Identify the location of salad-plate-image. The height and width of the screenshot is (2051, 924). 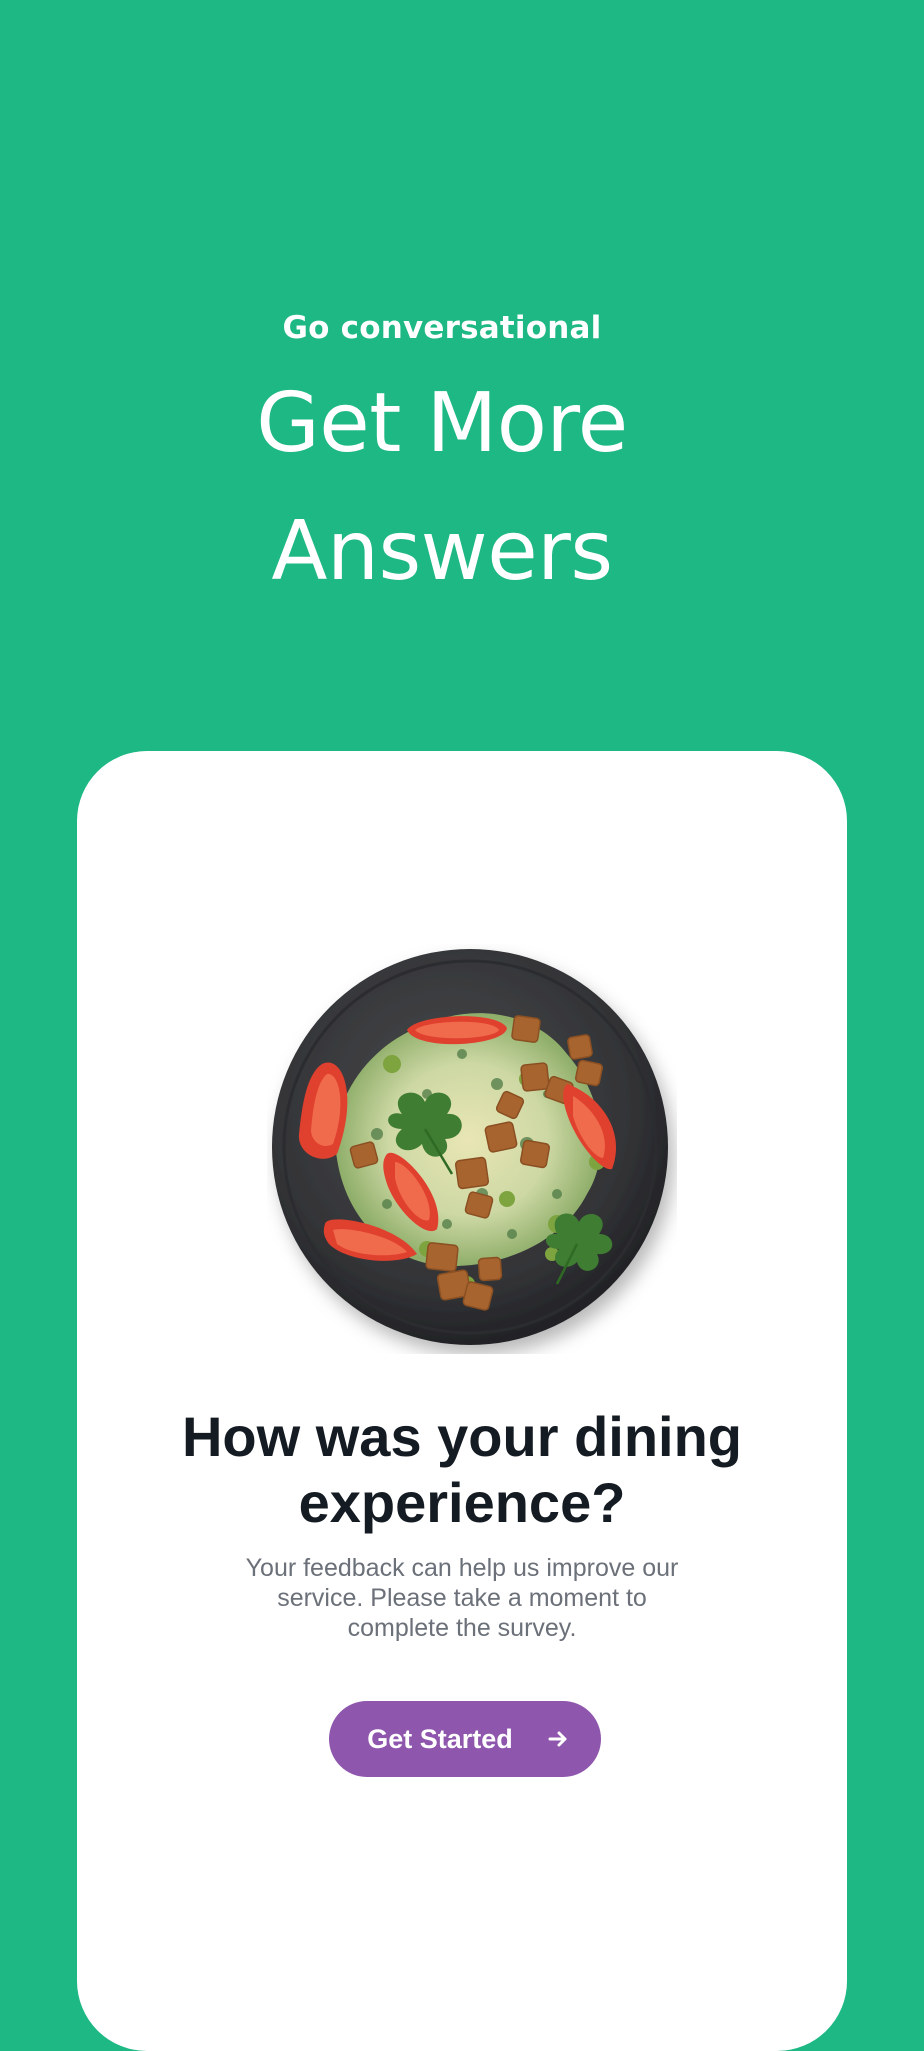
(472, 1149).